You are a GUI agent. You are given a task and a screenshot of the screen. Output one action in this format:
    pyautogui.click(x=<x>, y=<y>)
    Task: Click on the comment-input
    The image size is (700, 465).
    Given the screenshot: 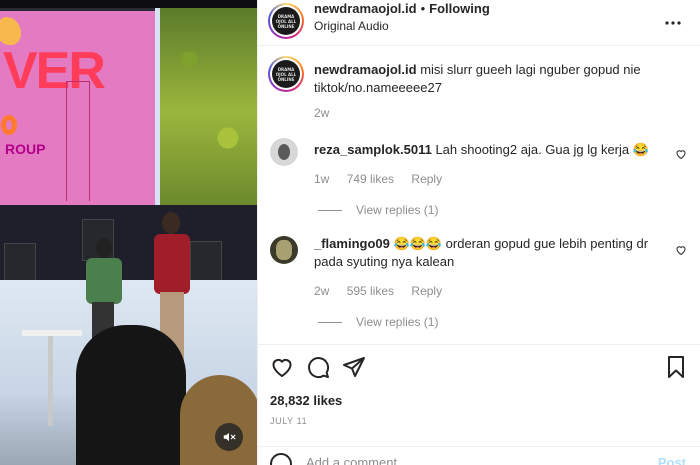 What is the action you would take?
    pyautogui.click(x=456, y=460)
    